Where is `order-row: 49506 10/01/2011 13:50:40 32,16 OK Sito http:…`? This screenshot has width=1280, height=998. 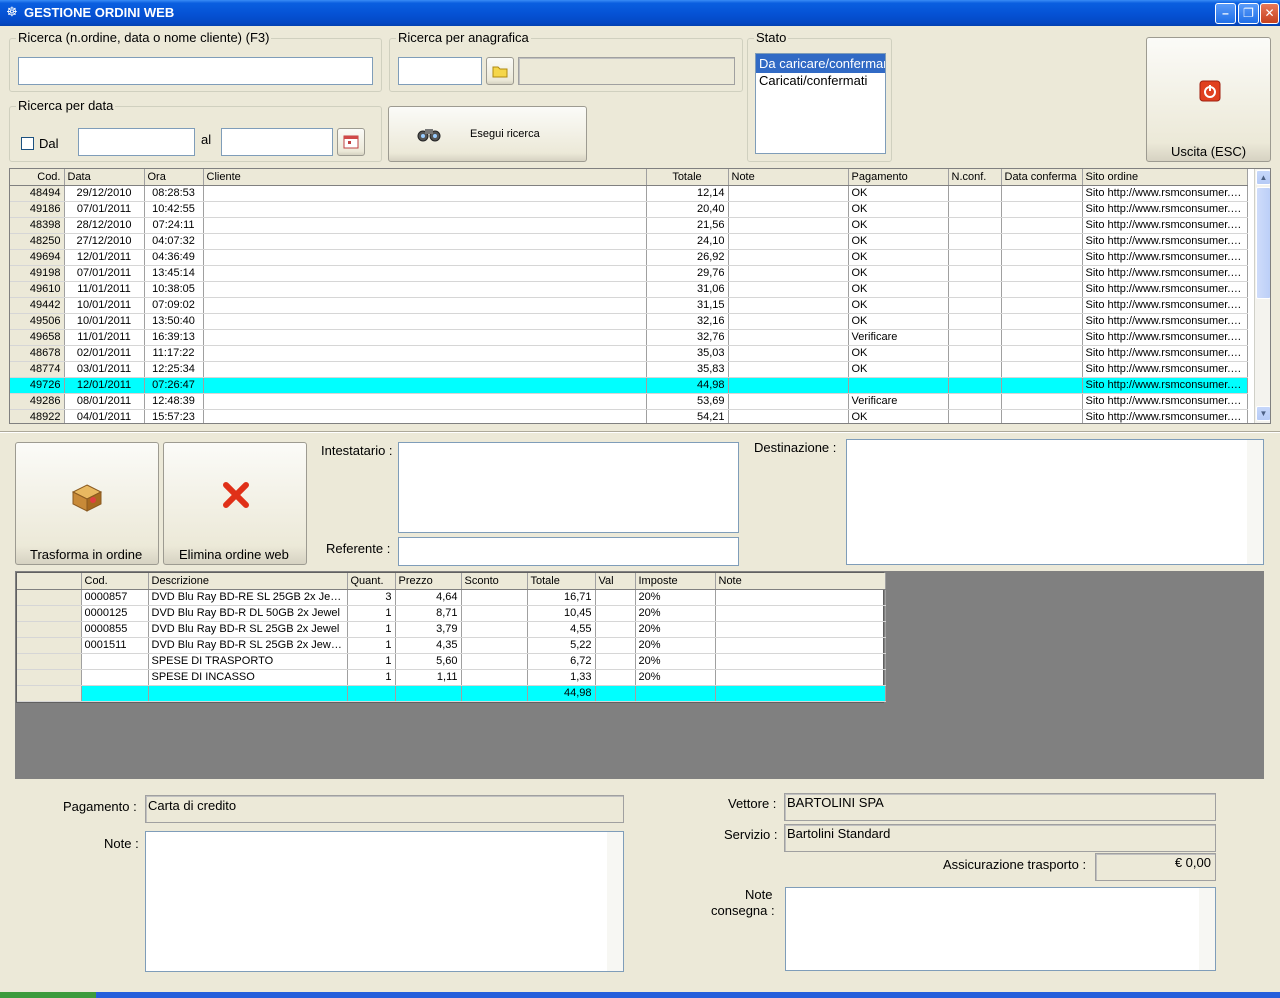 order-row: 49506 10/01/2011 13:50:40 32,16 OK Sito http:… is located at coordinates (629, 321).